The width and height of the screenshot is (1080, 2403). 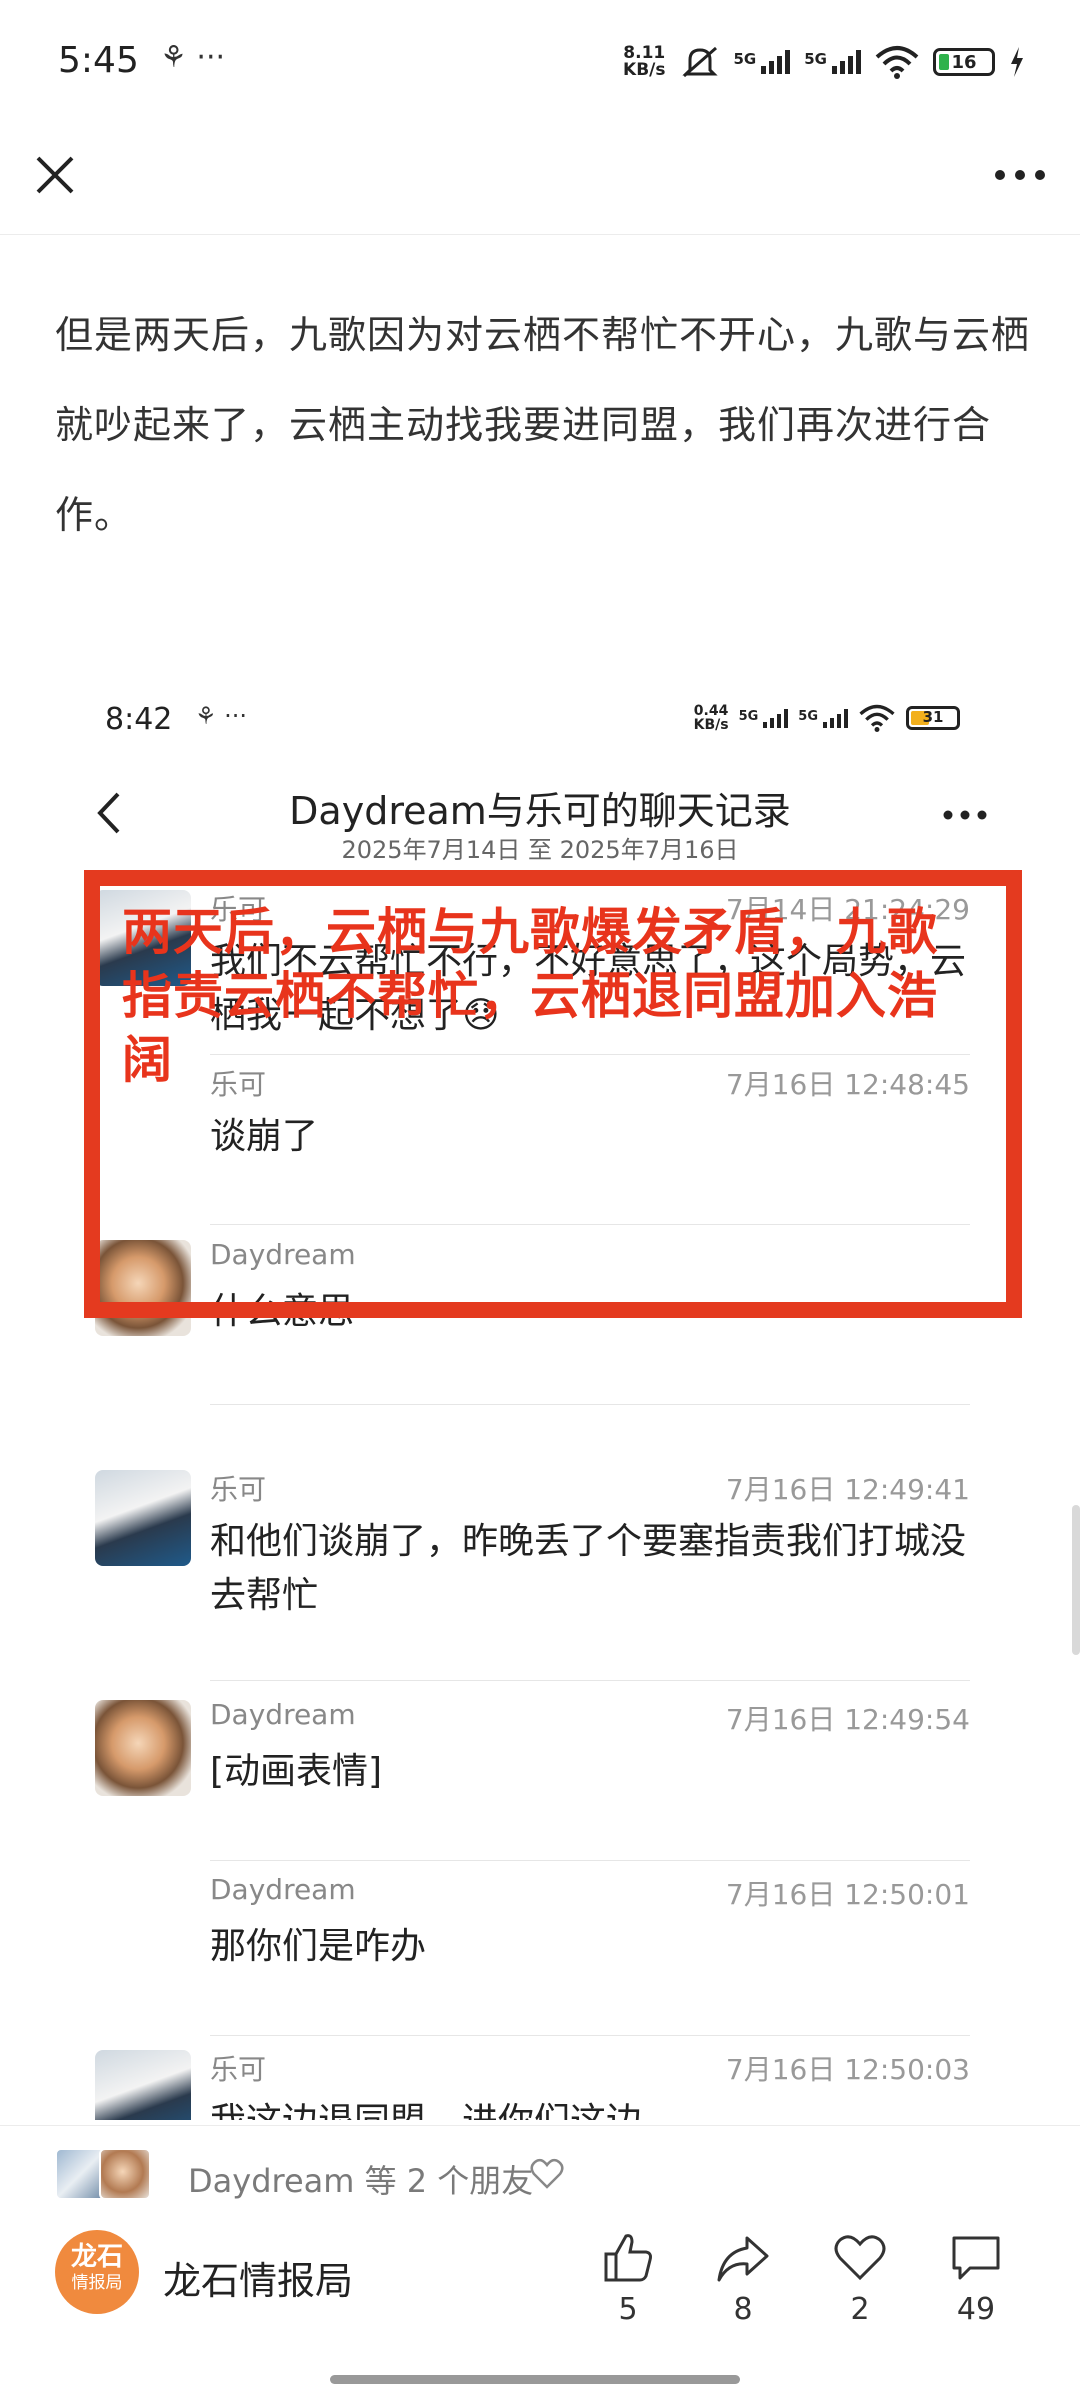 I want to click on heart-icon, so click(x=860, y=2258).